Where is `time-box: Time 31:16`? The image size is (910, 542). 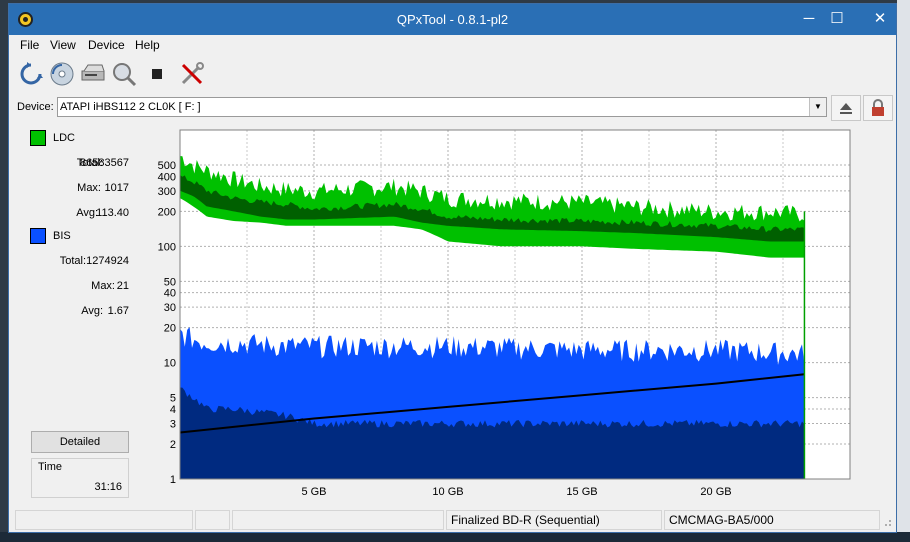 time-box: Time 31:16 is located at coordinates (80, 478).